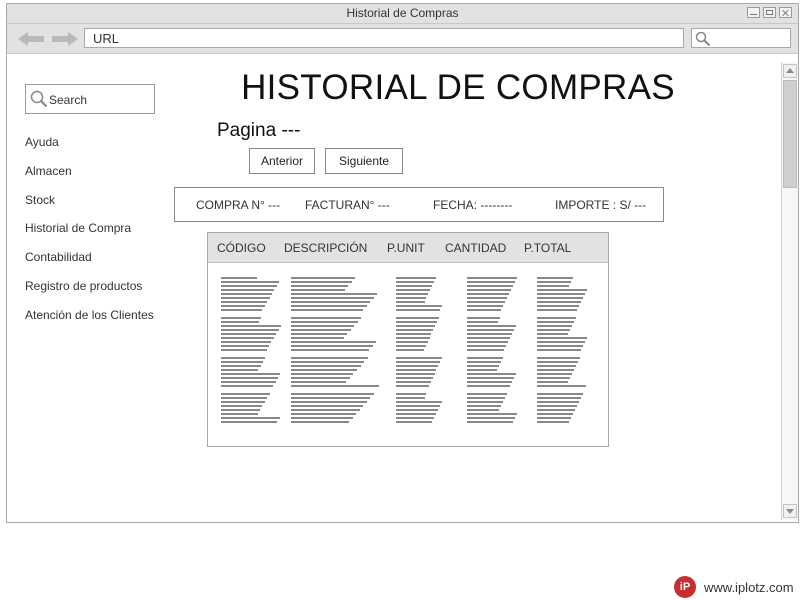 The width and height of the screenshot is (800, 600). I want to click on next-button: Siguiente, so click(364, 161).